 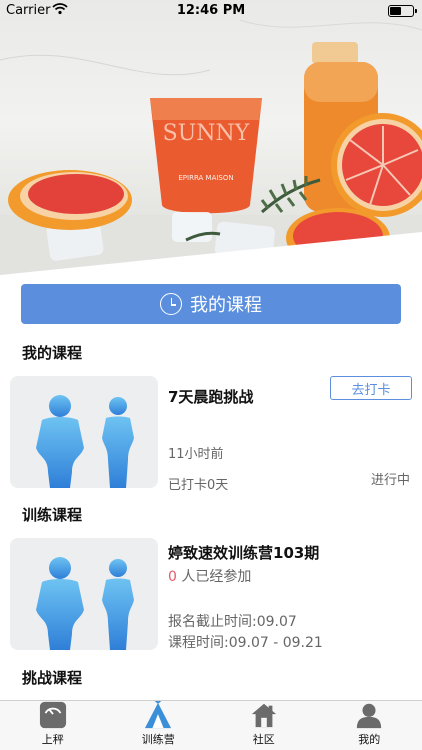 What do you see at coordinates (390, 480) in the screenshot?
I see `course-status-label: 进行中` at bounding box center [390, 480].